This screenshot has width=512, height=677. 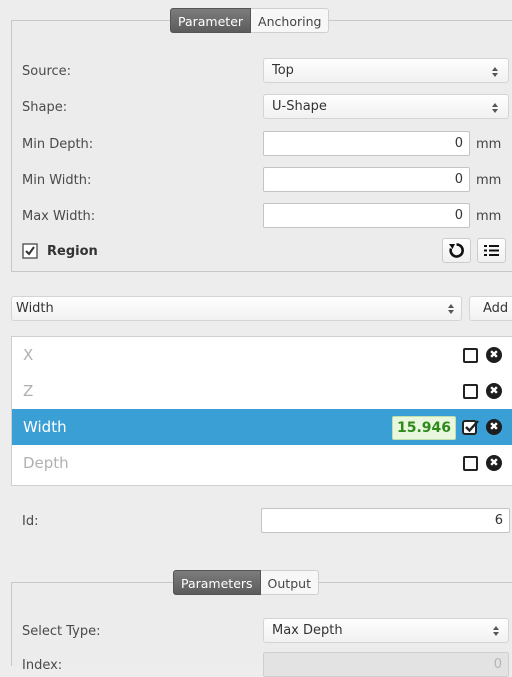 What do you see at coordinates (211, 20) in the screenshot?
I see `tab-parameter: Parameter` at bounding box center [211, 20].